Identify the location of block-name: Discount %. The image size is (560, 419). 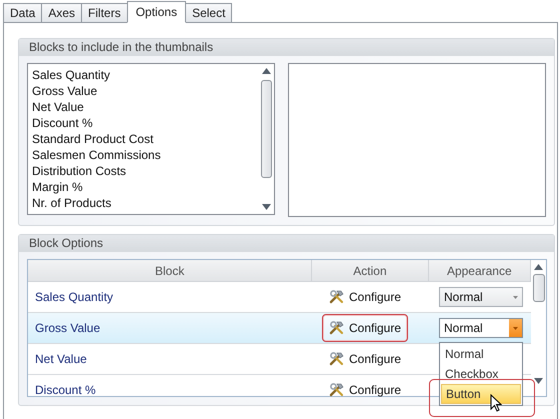
(65, 390).